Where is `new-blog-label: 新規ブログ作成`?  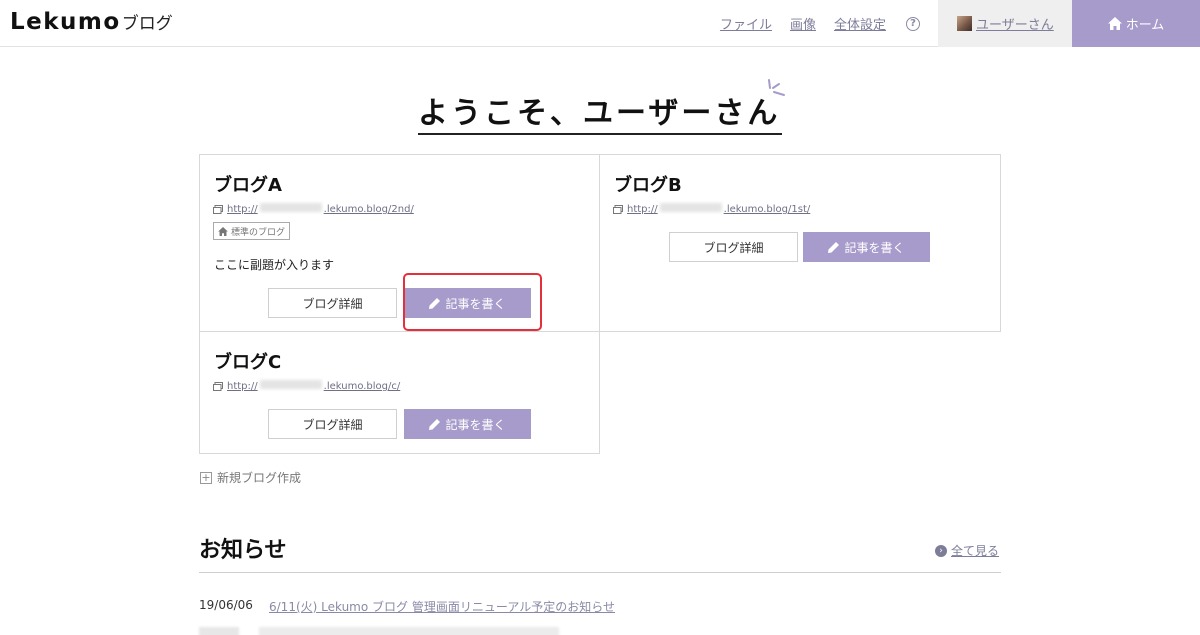
new-blog-label: 新規ブログ作成 is located at coordinates (259, 478).